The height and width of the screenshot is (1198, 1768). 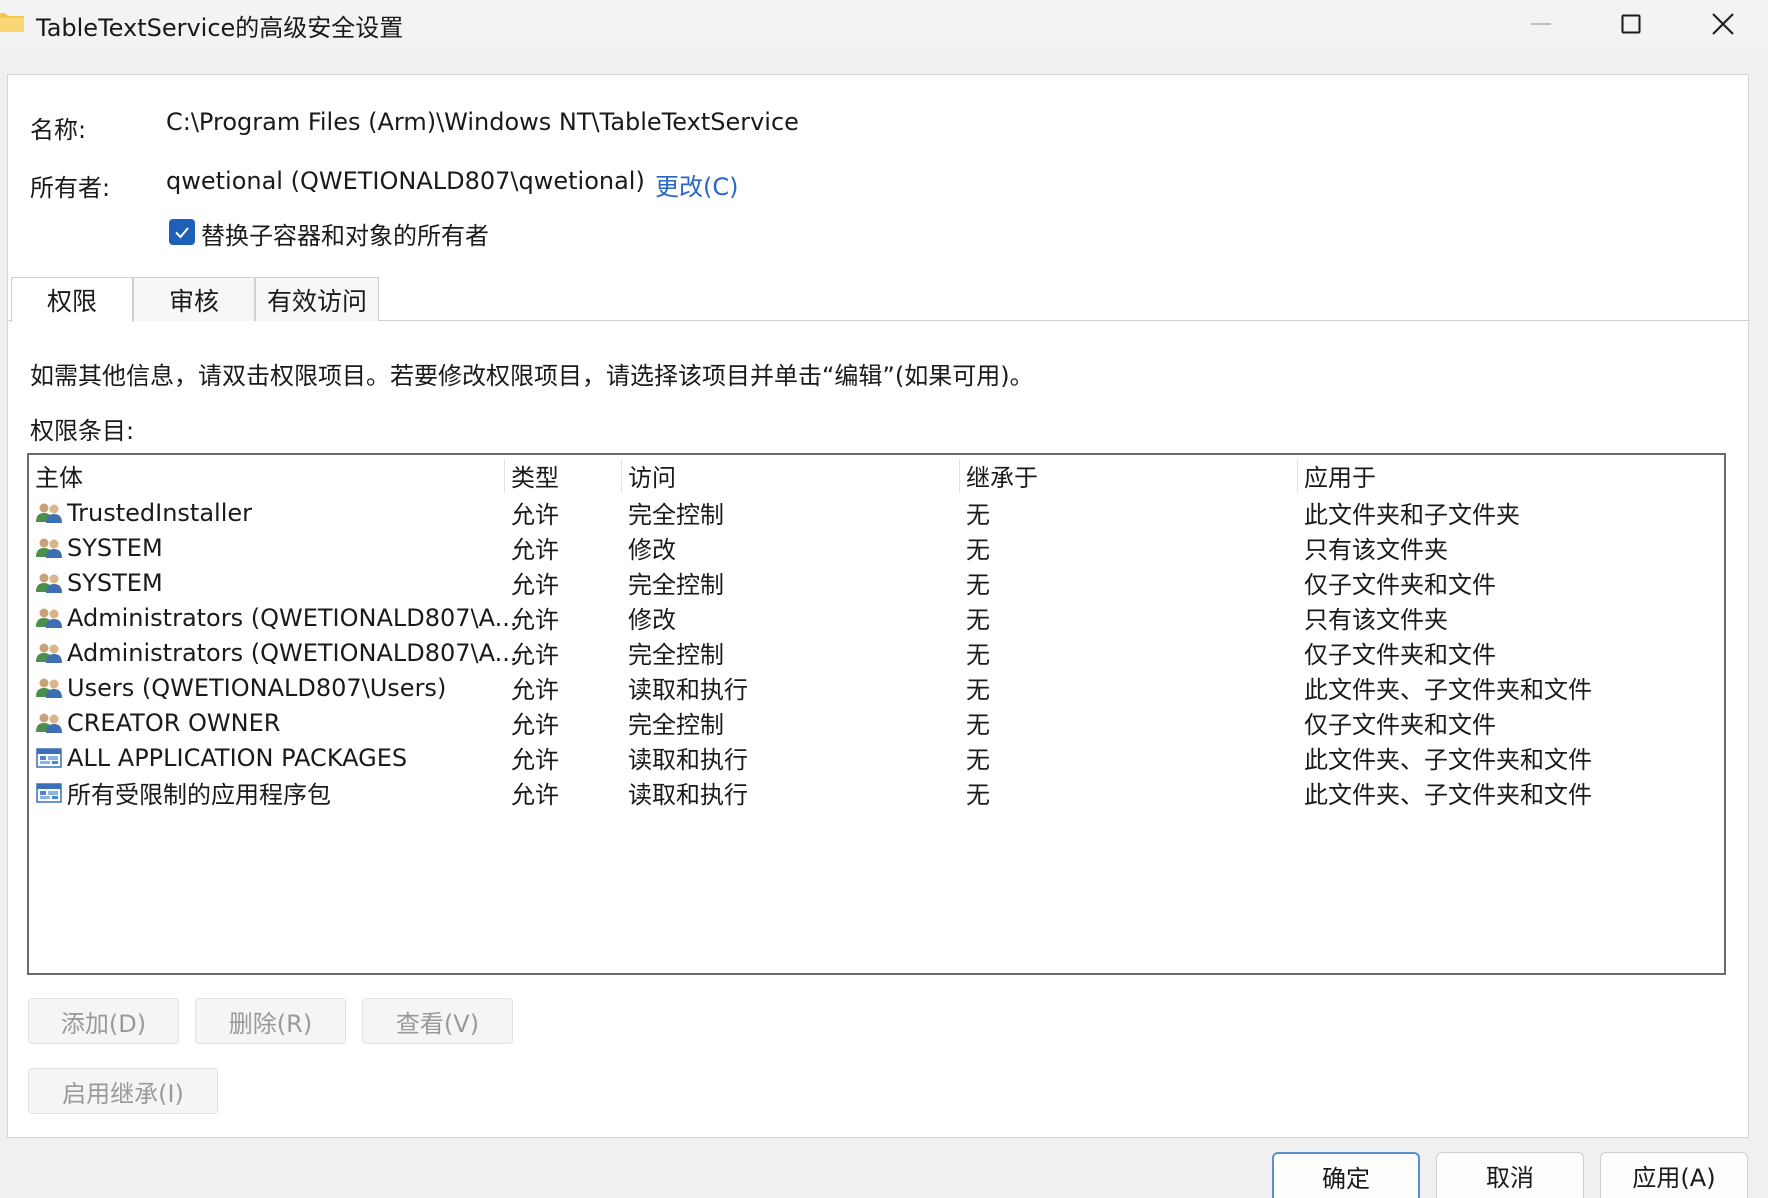 I want to click on row-principal: TrustedInstaller, so click(x=282, y=512).